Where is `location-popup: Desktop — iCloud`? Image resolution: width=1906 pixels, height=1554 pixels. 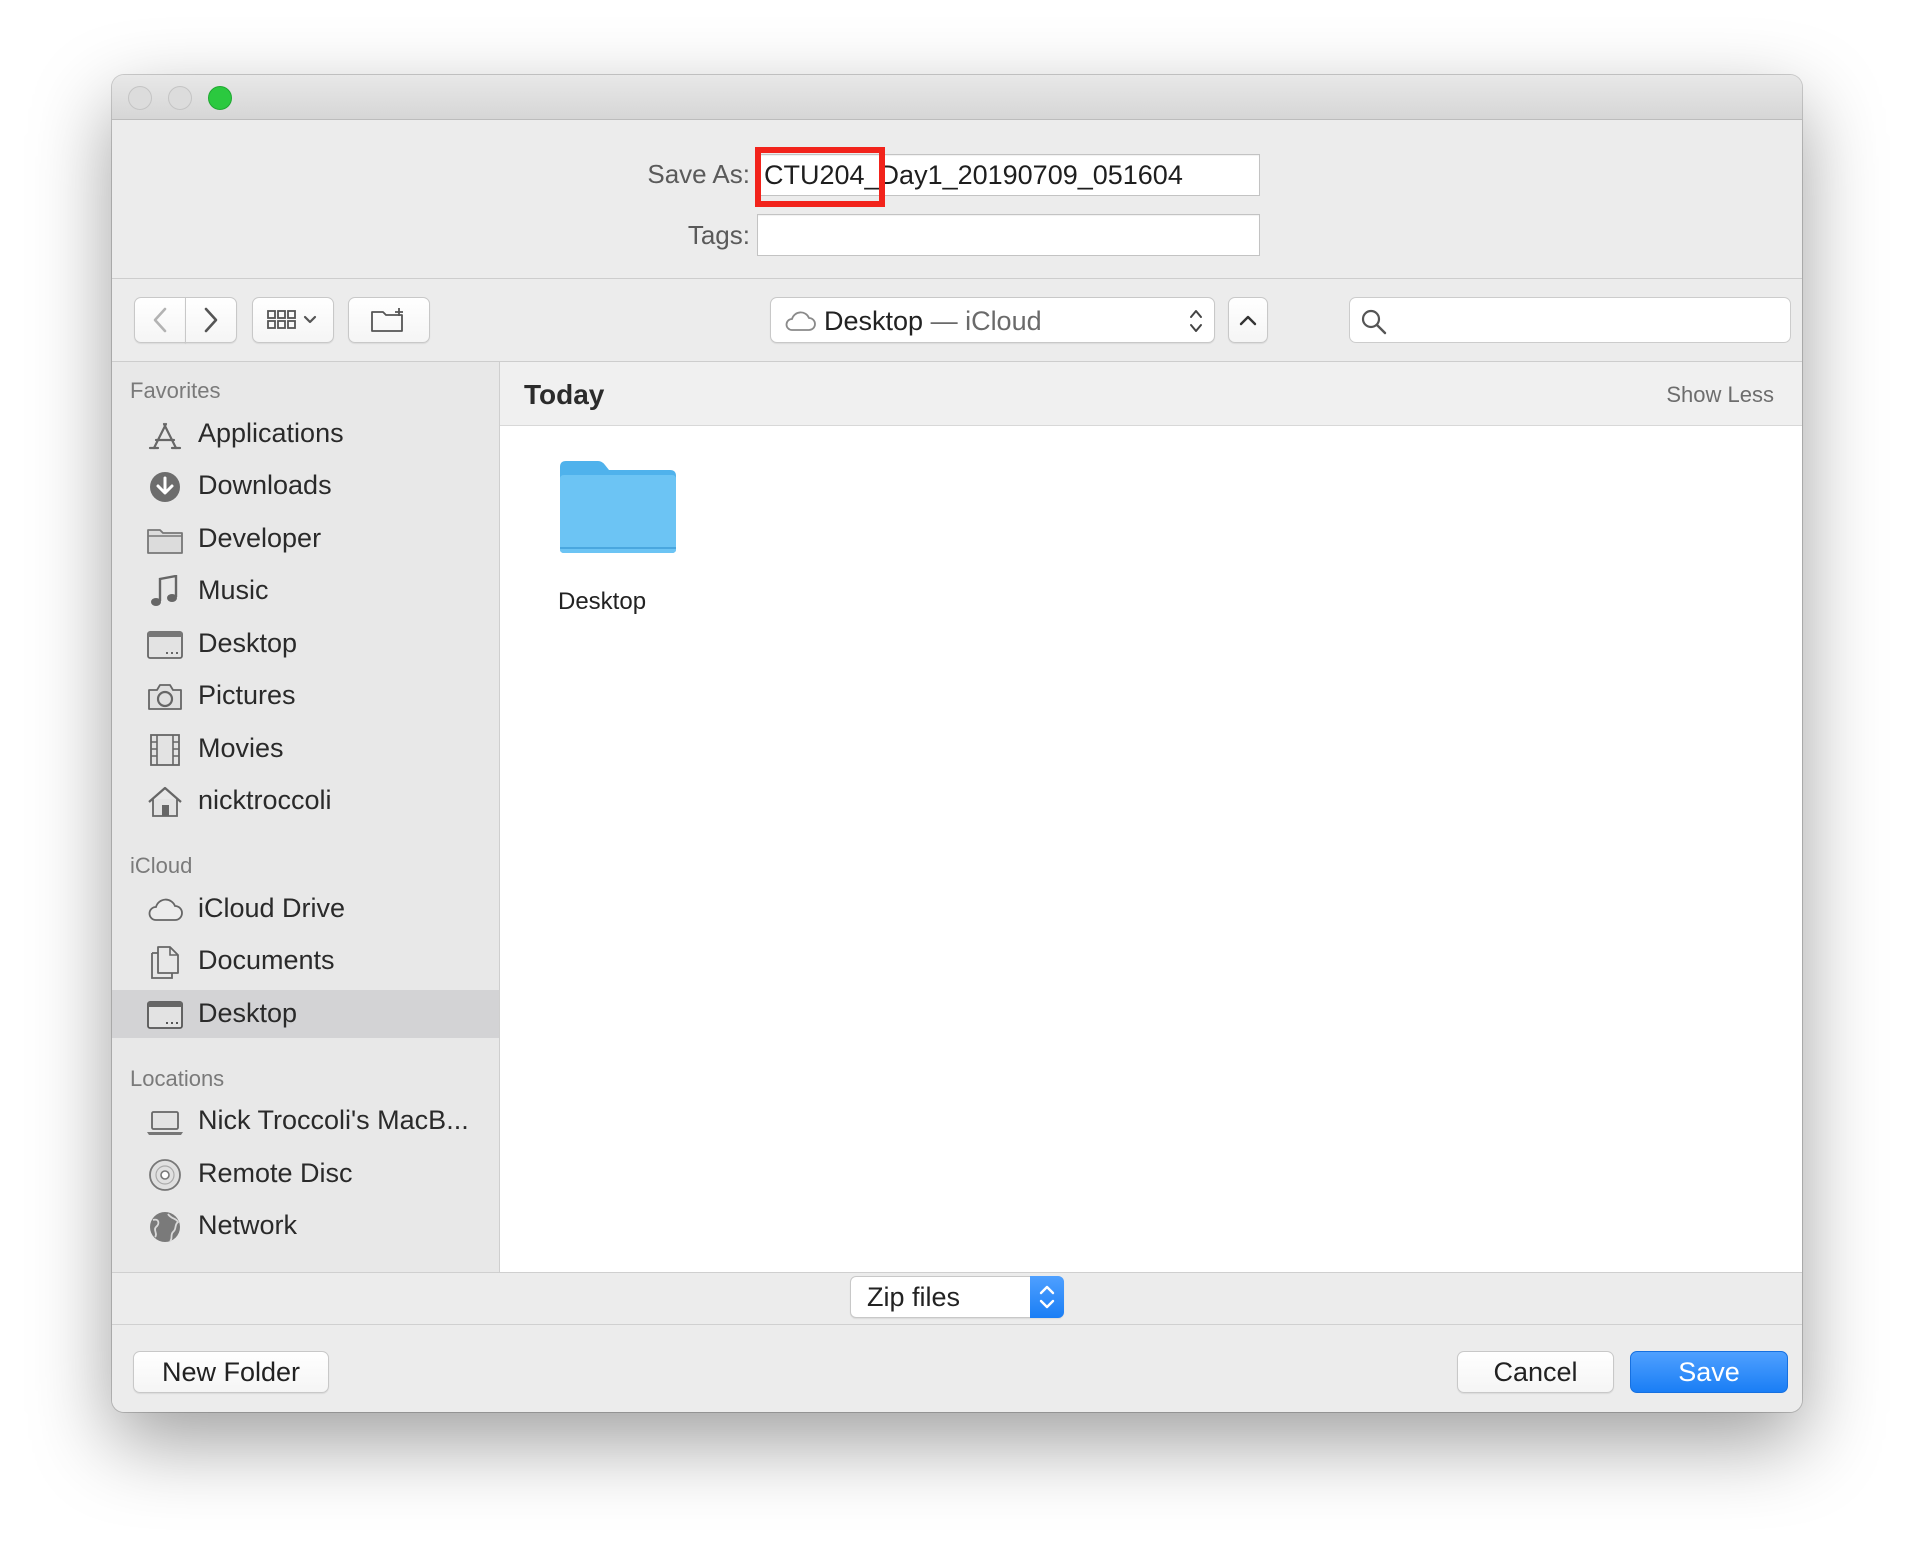
location-popup: Desktop — iCloud is located at coordinates (992, 320).